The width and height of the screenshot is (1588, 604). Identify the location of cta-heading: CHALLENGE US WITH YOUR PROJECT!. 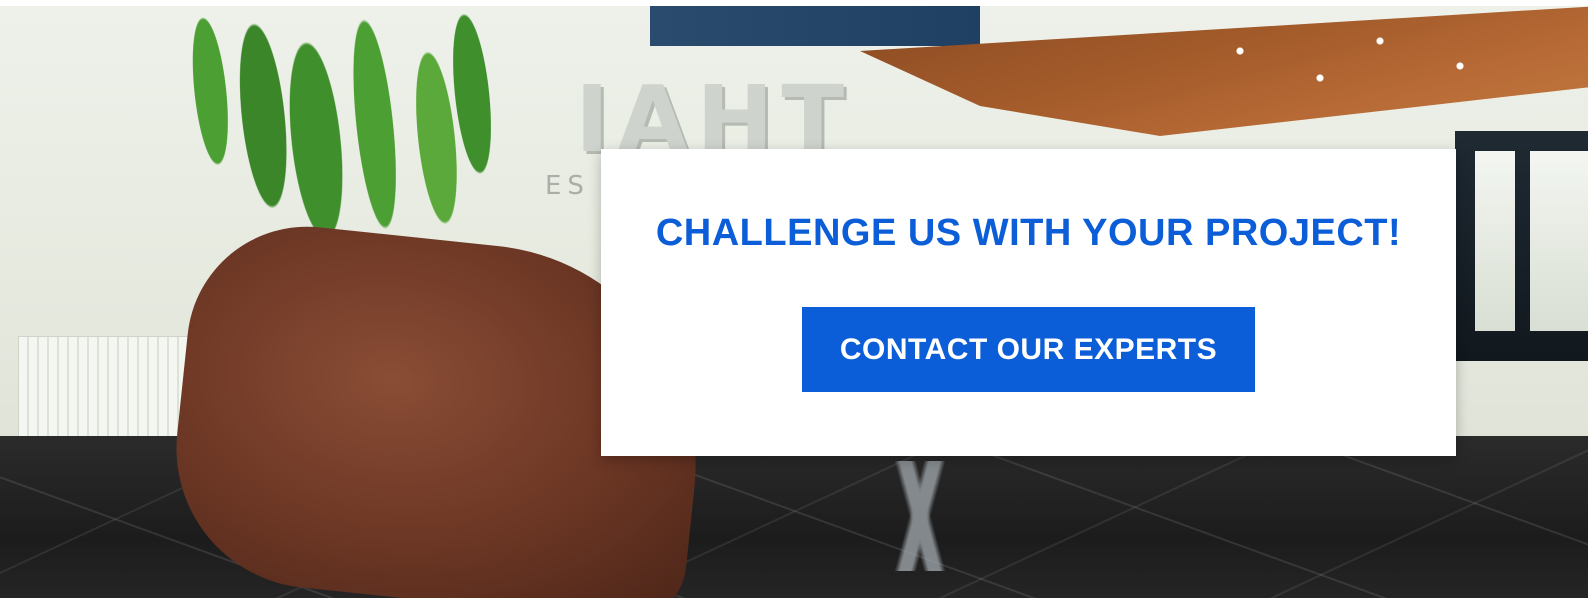
(1028, 233).